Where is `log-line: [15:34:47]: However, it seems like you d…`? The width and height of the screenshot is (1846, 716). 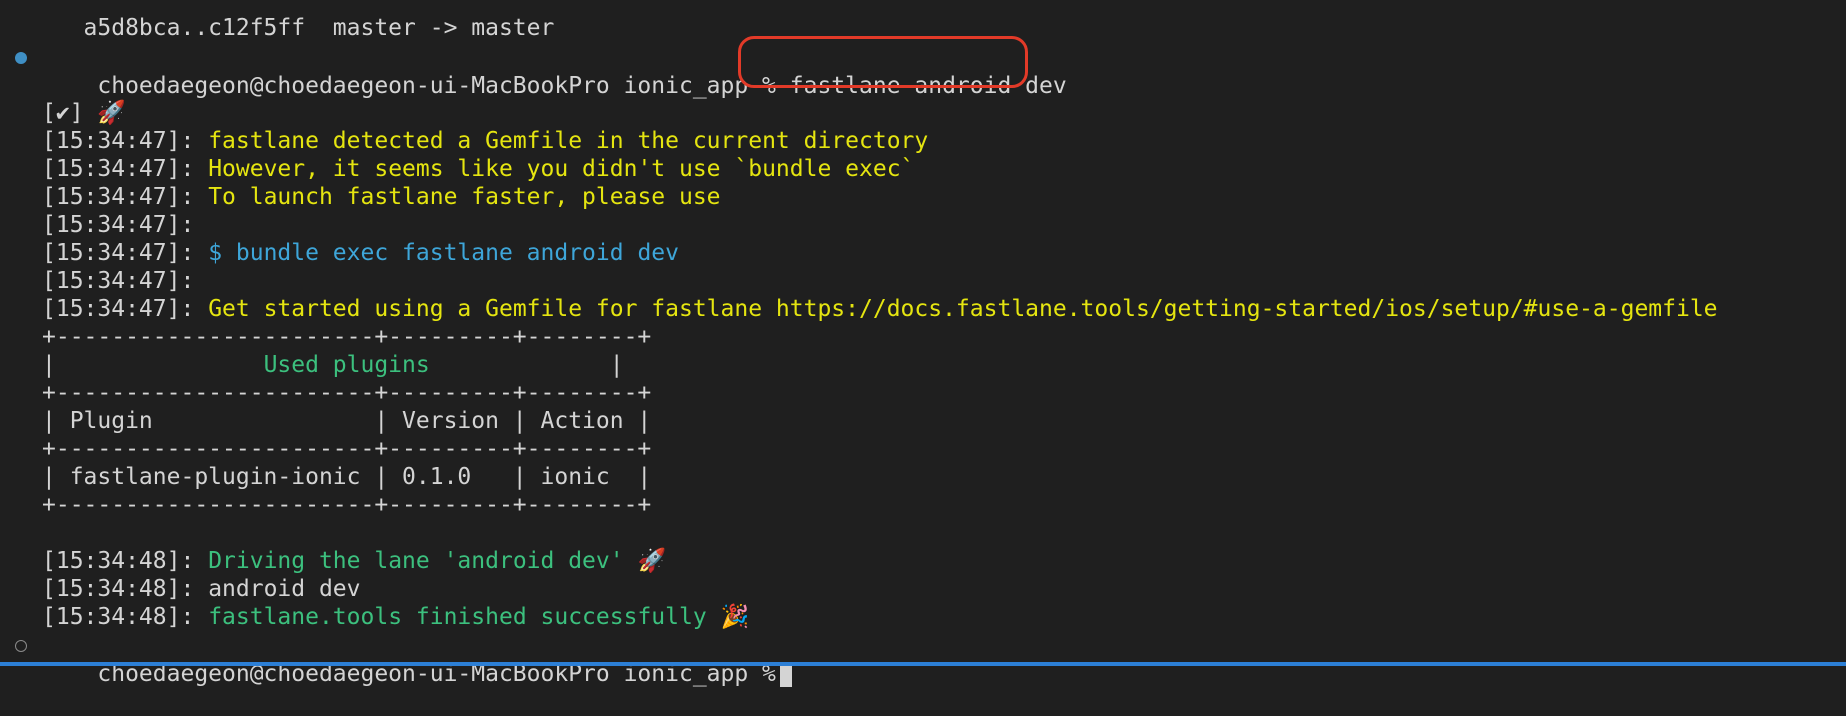 log-line: [15:34:47]: However, it seems like you d… is located at coordinates (478, 169).